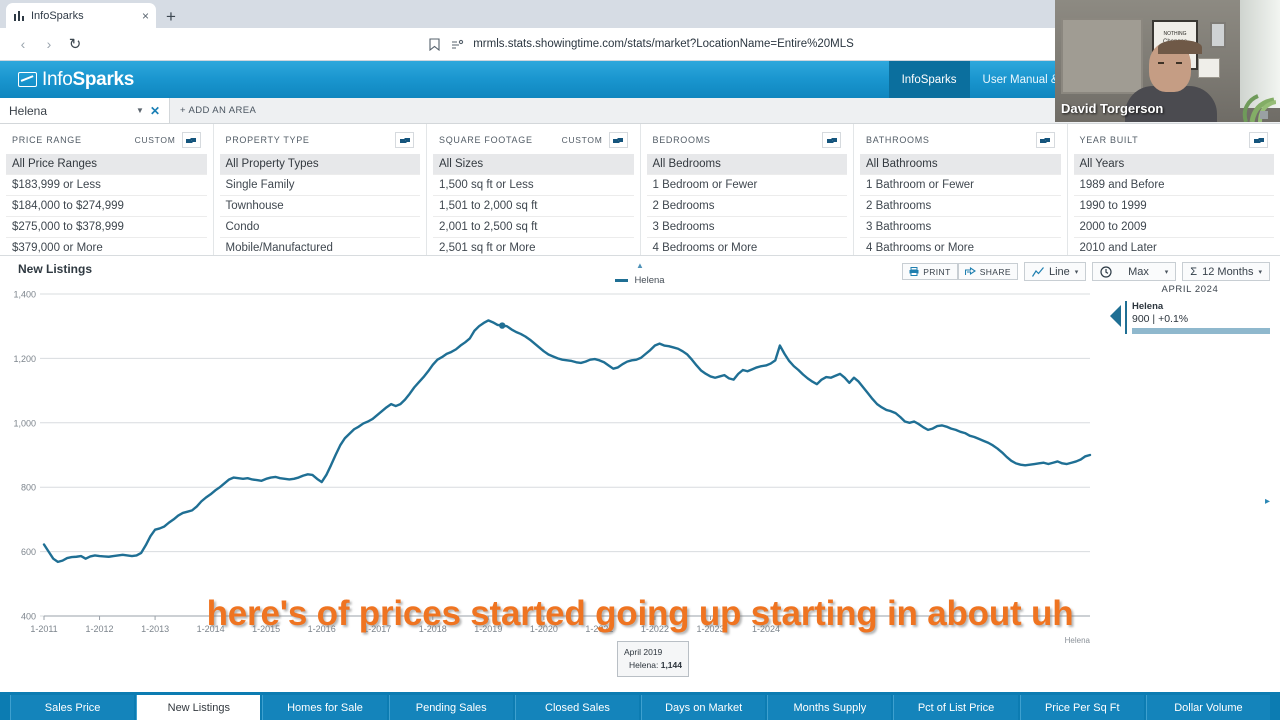  Describe the element at coordinates (23, 44) in the screenshot. I see `back-icon: ‹` at that location.